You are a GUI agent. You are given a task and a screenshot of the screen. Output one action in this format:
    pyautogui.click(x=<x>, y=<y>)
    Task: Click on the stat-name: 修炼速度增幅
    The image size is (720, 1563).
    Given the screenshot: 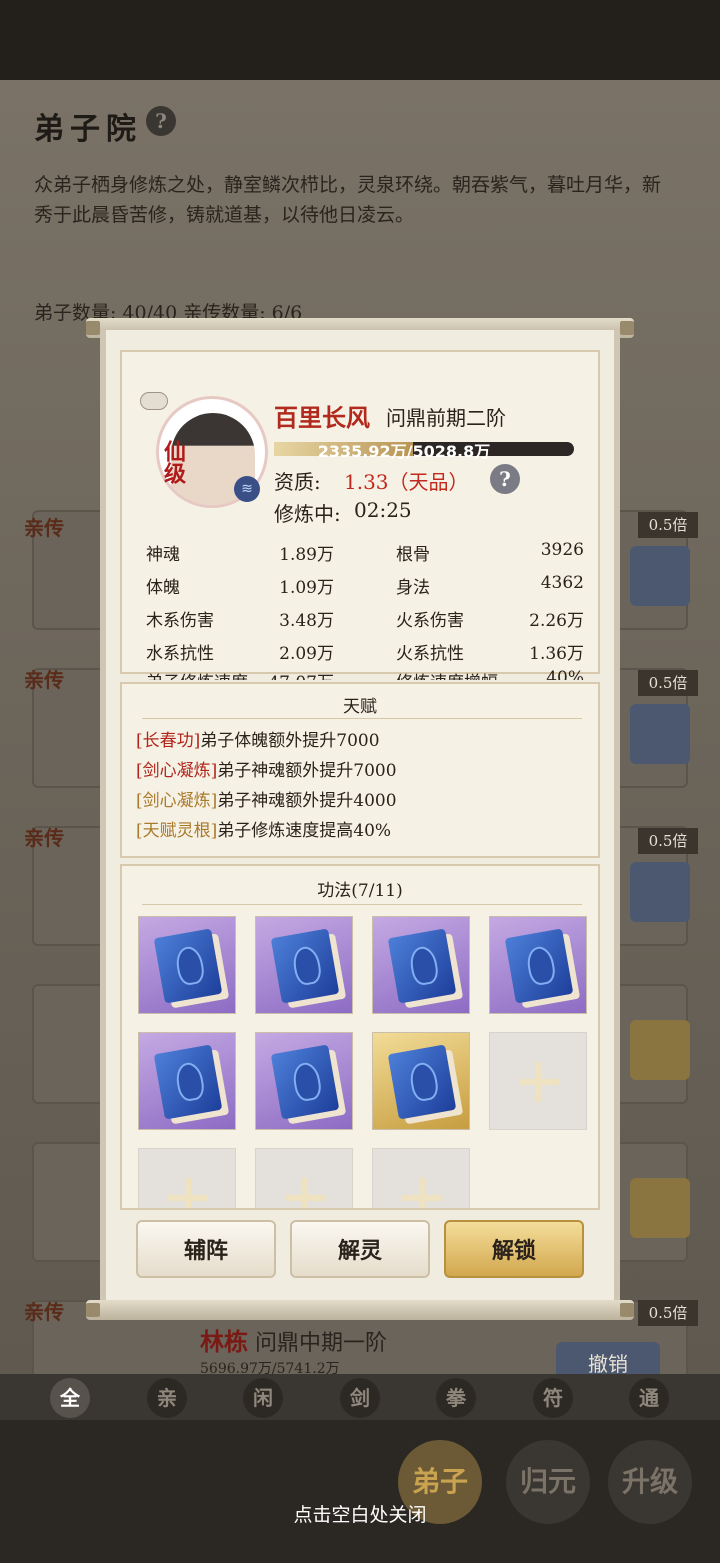 What is the action you would take?
    pyautogui.click(x=447, y=674)
    